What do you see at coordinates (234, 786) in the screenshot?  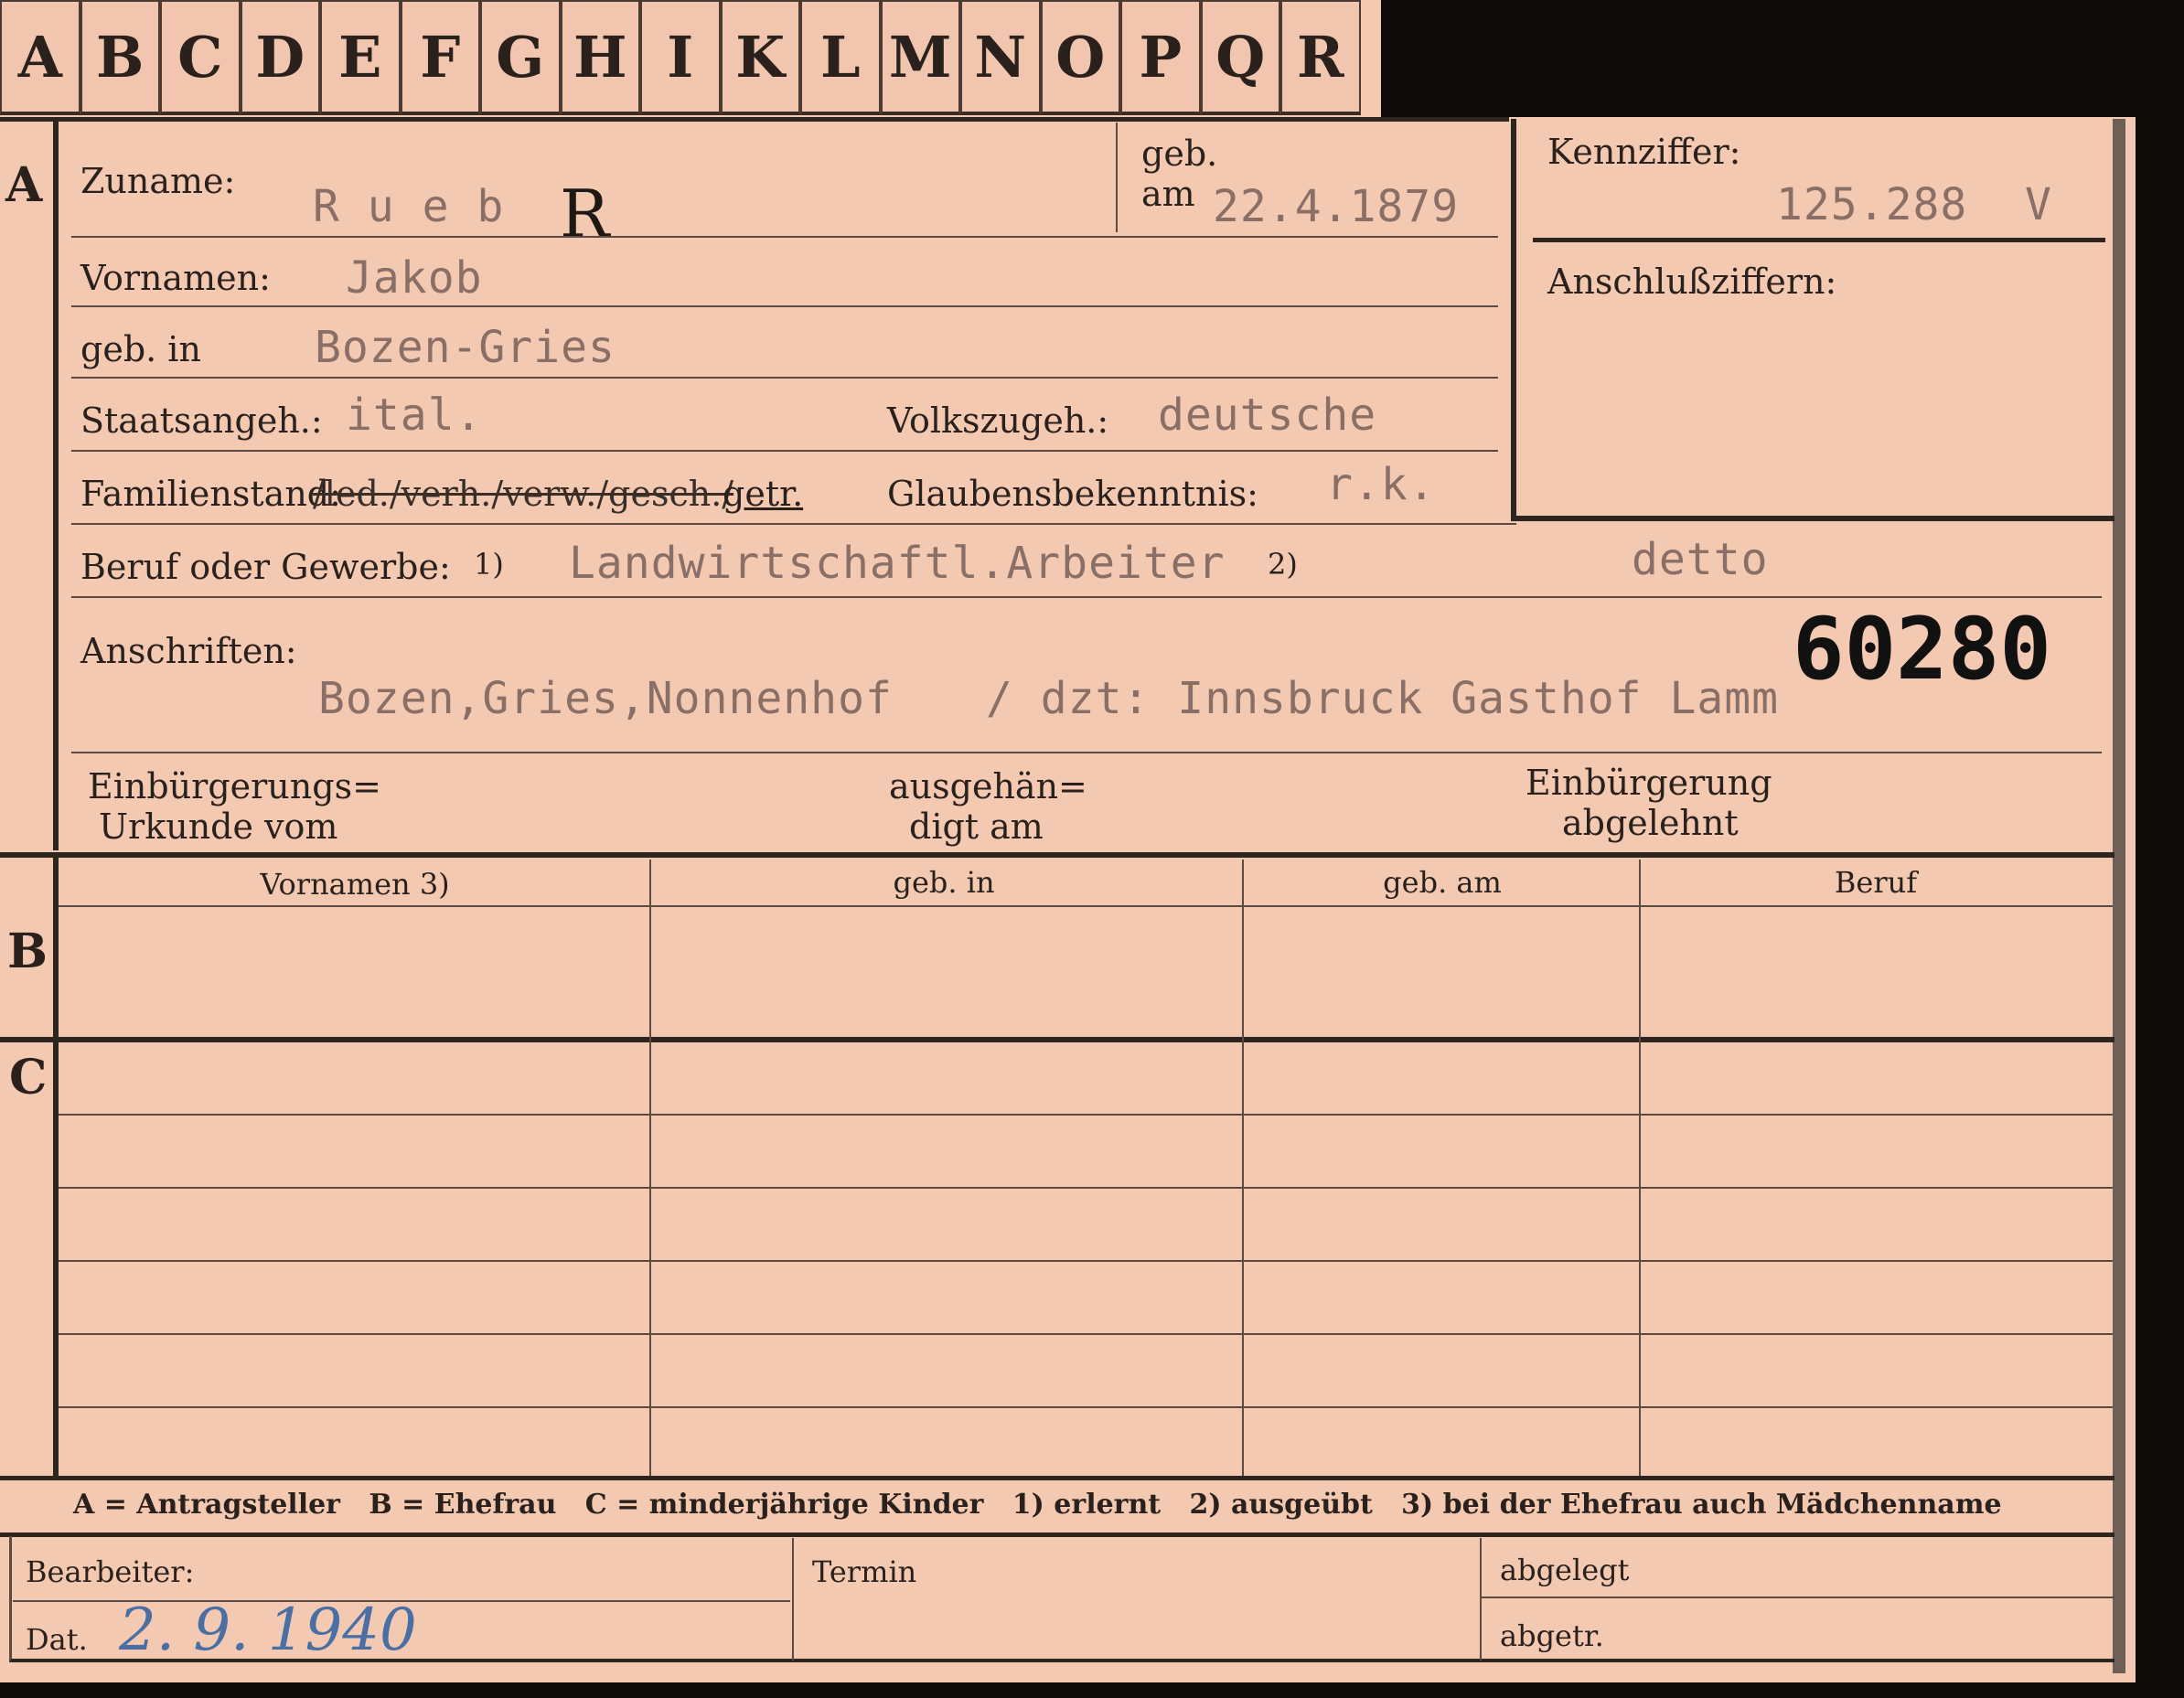 I see `naturalization-label-1: Einbürgerungs=` at bounding box center [234, 786].